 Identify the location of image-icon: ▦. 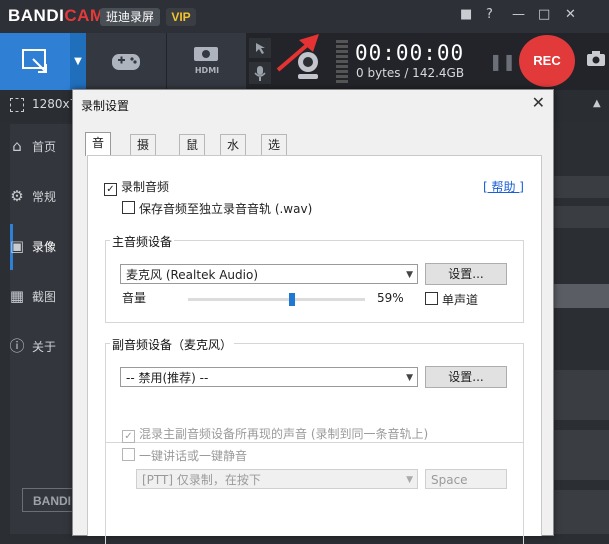
(17, 296).